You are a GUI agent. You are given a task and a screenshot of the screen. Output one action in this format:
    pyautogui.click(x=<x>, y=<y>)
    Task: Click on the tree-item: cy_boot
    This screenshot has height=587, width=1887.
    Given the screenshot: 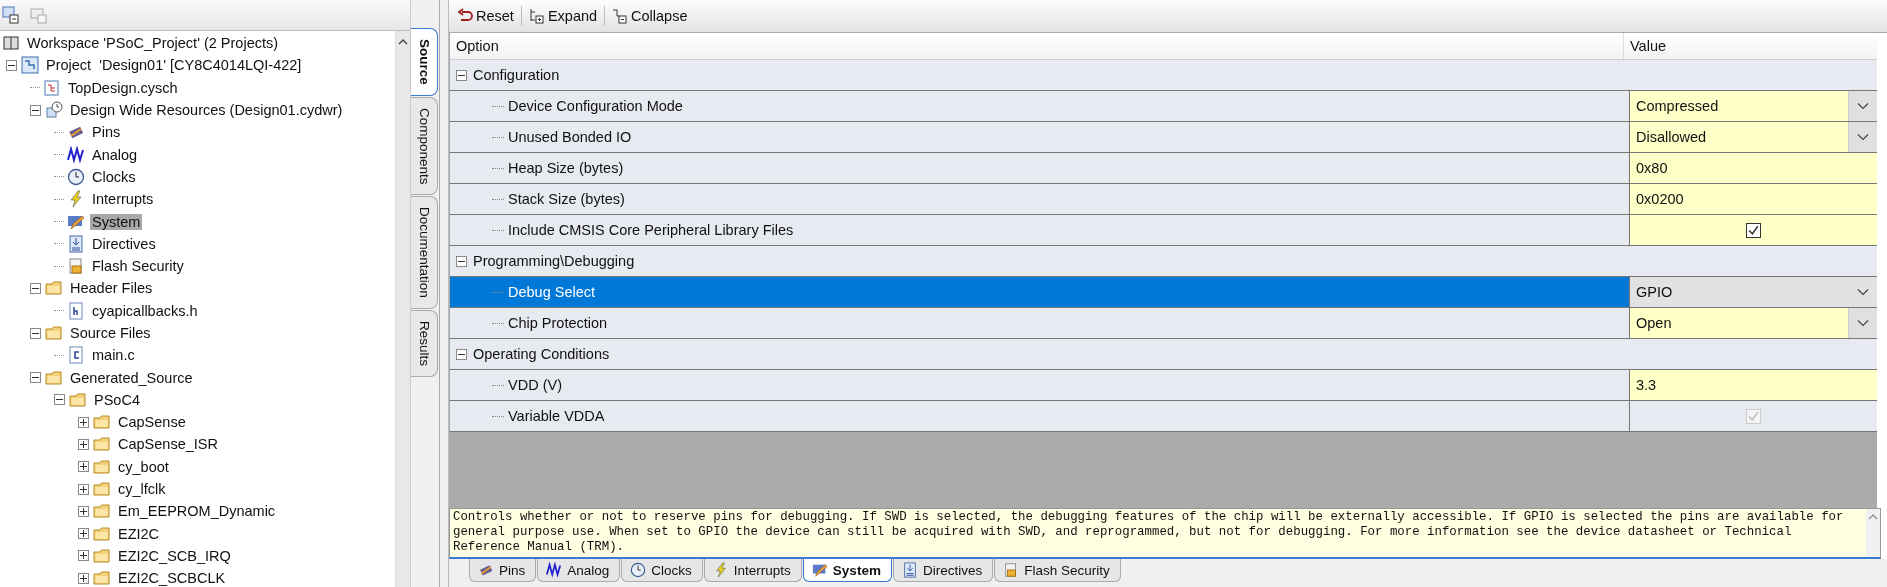 What is the action you would take?
    pyautogui.click(x=143, y=466)
    